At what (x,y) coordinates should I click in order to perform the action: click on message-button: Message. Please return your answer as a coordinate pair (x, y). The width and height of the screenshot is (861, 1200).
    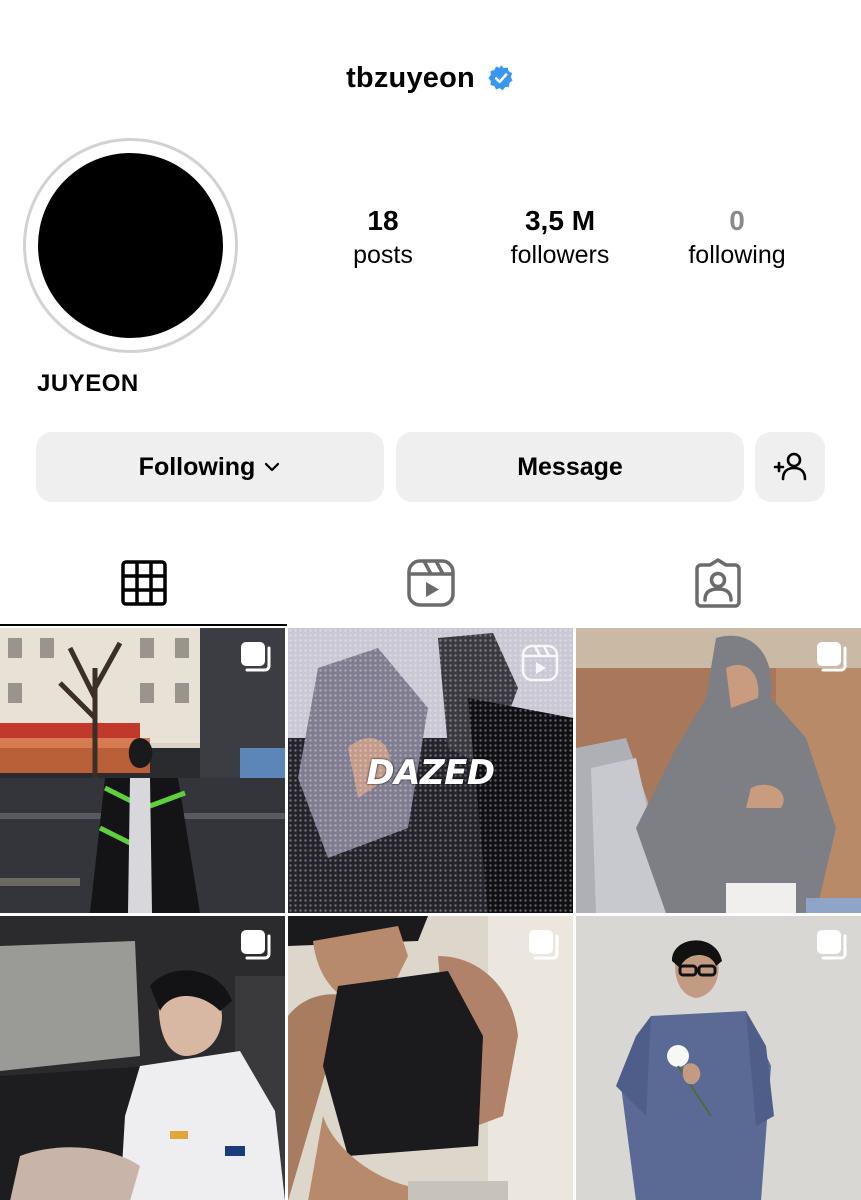
    Looking at the image, I should click on (570, 467).